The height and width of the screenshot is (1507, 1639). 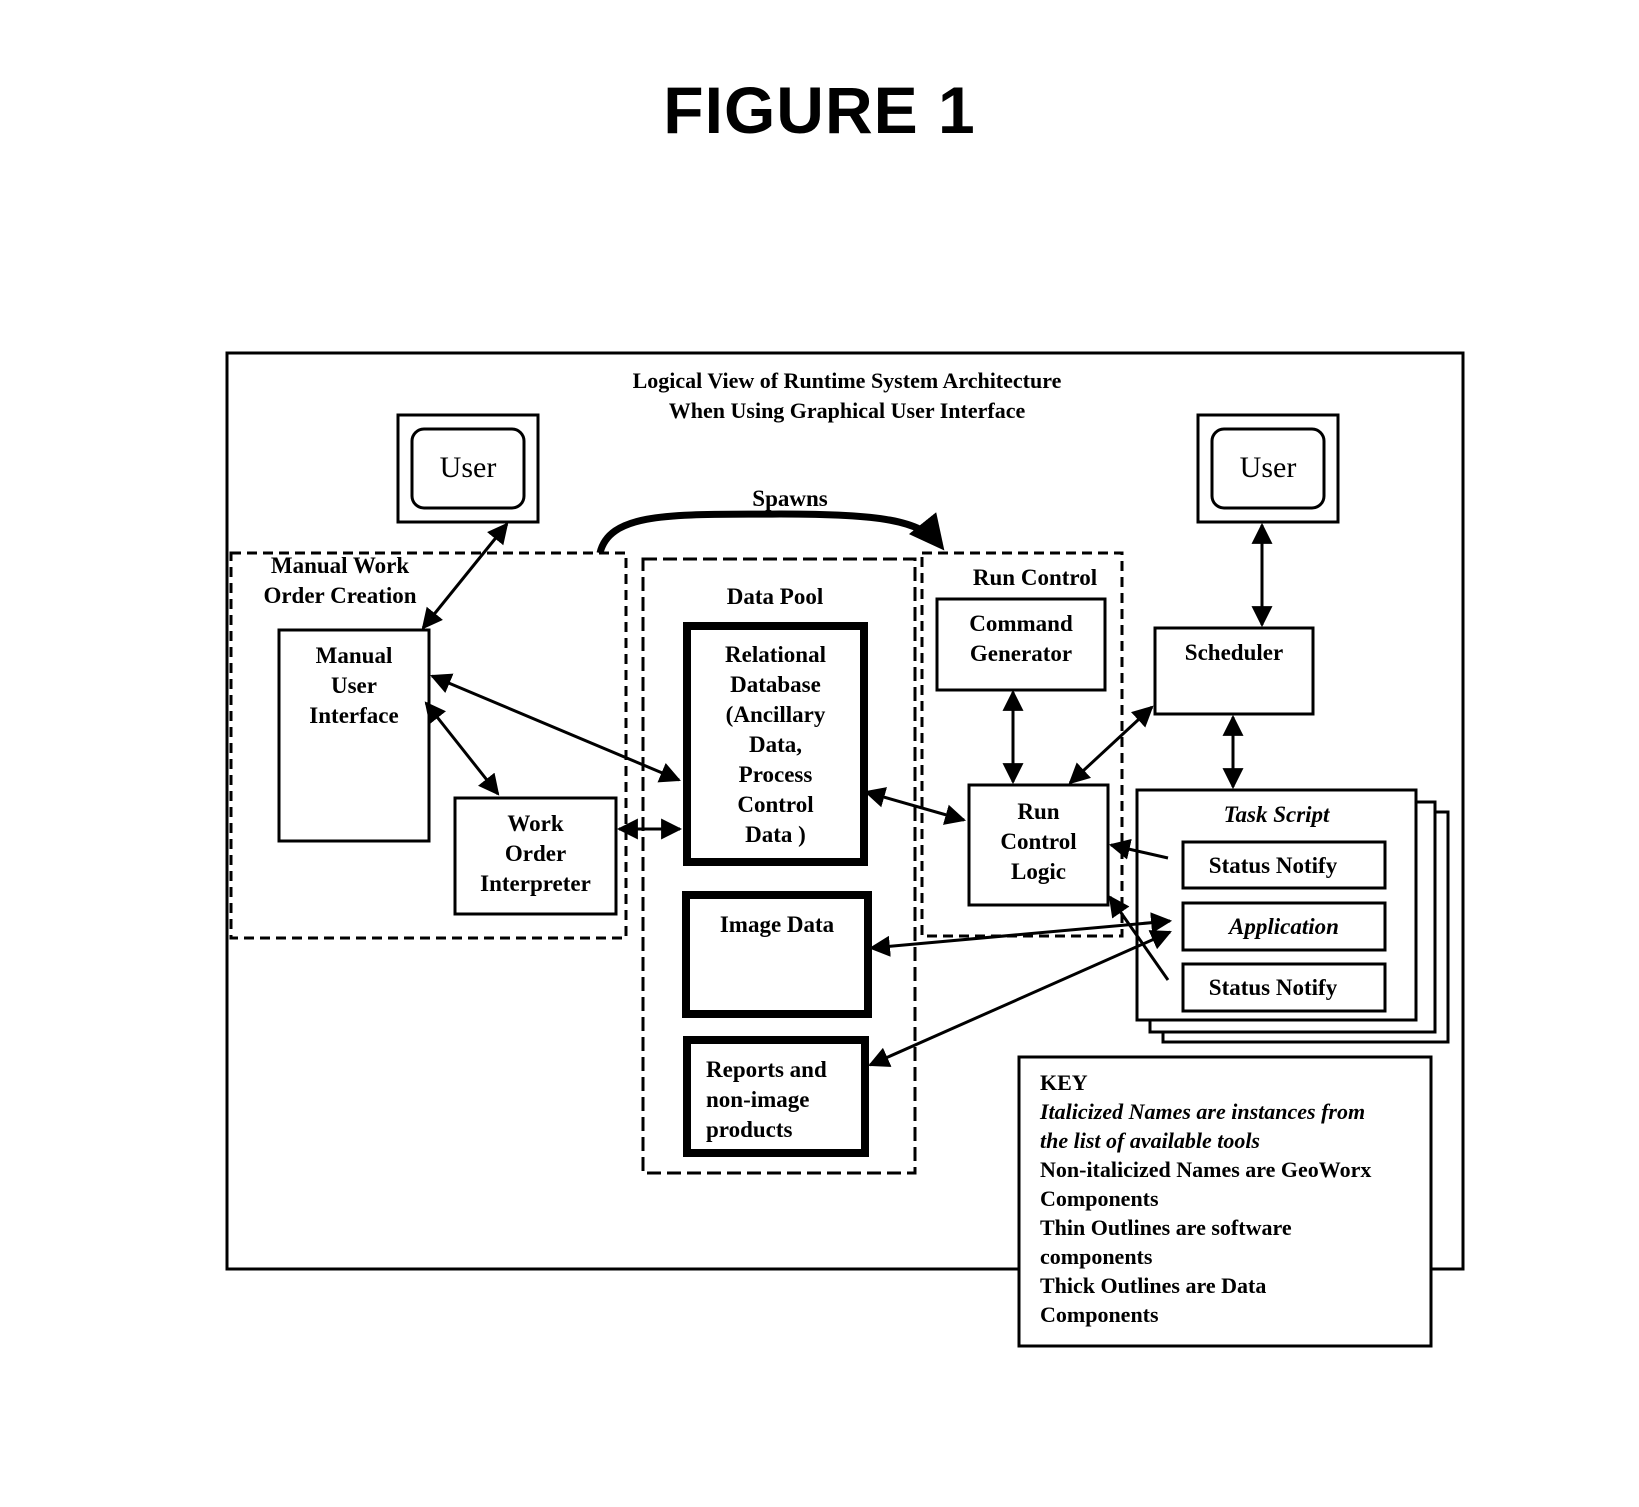 I want to click on key-line-4: Components, so click(x=1099, y=1198).